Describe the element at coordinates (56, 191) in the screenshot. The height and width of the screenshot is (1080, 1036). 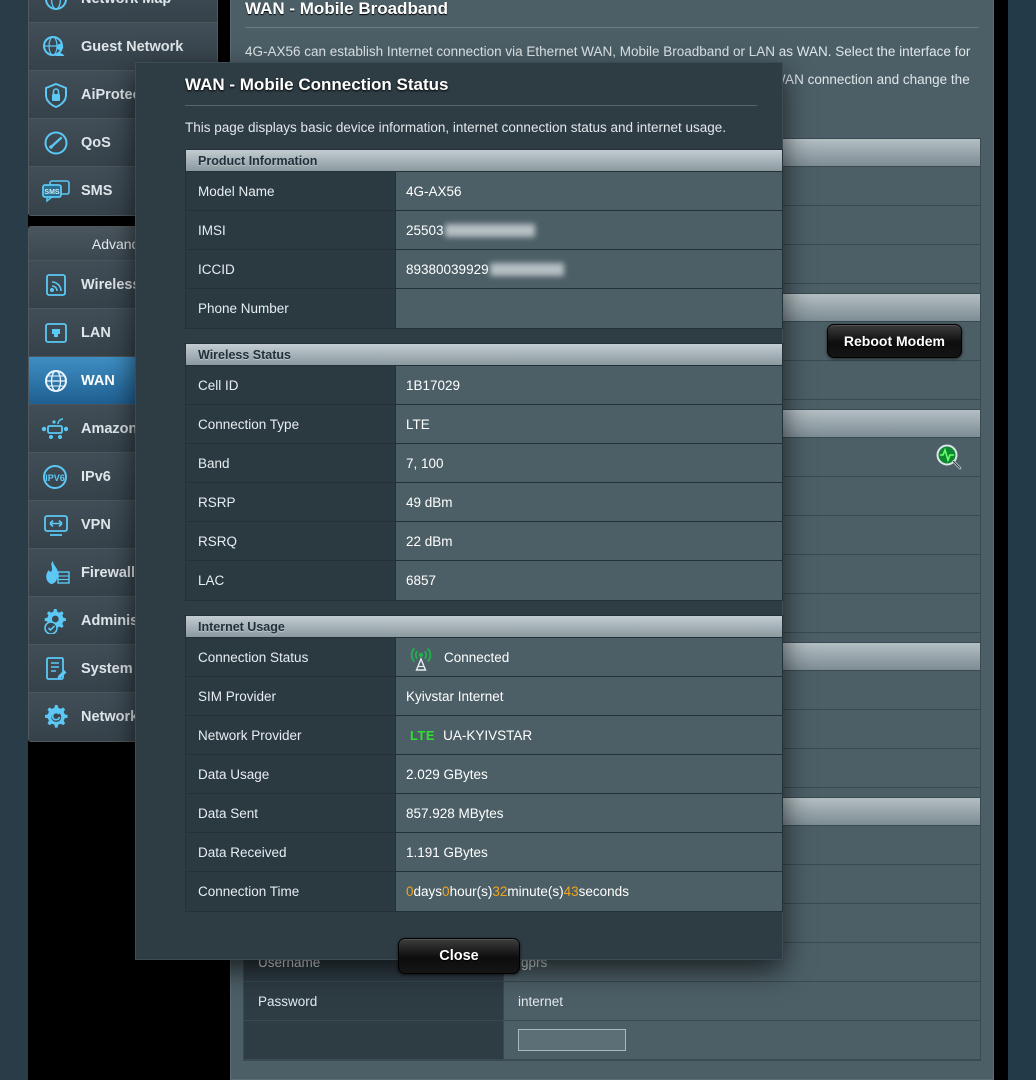
I see `sms-icon: SMS` at that location.